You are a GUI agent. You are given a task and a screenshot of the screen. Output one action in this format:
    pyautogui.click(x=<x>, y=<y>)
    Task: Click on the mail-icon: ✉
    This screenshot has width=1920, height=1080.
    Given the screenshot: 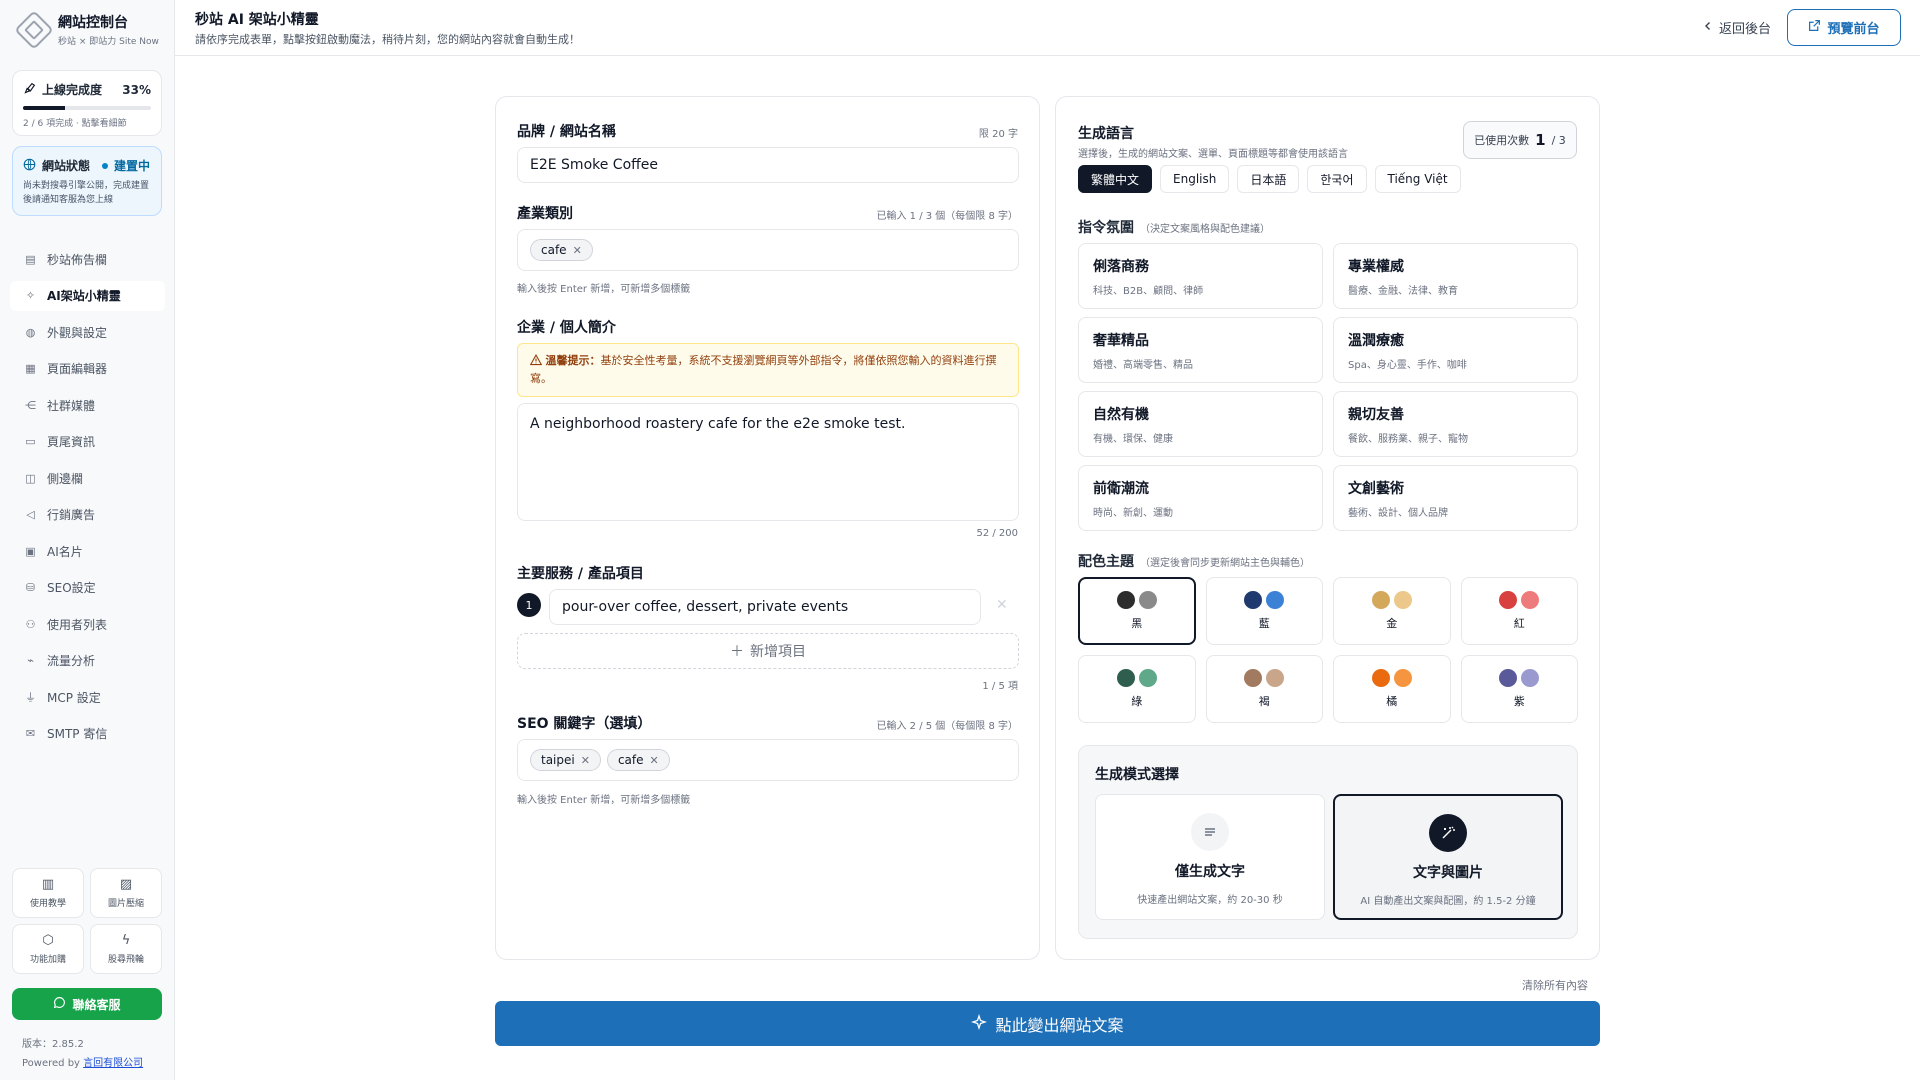 What is the action you would take?
    pyautogui.click(x=30, y=733)
    